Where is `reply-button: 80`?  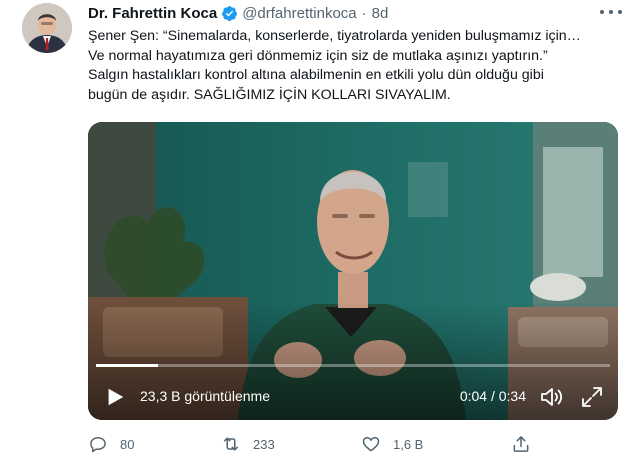
reply-button: 80 is located at coordinates (111, 444).